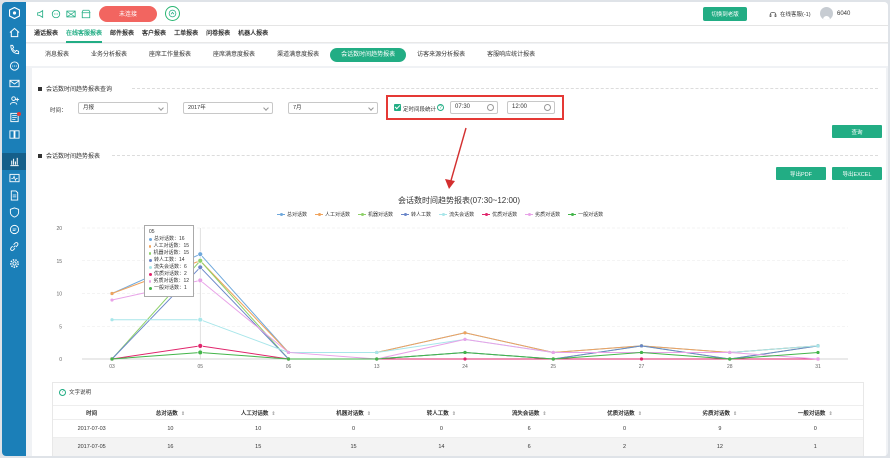 This screenshot has width=890, height=458. Describe the element at coordinates (14, 32) in the screenshot. I see `home-icon` at that location.